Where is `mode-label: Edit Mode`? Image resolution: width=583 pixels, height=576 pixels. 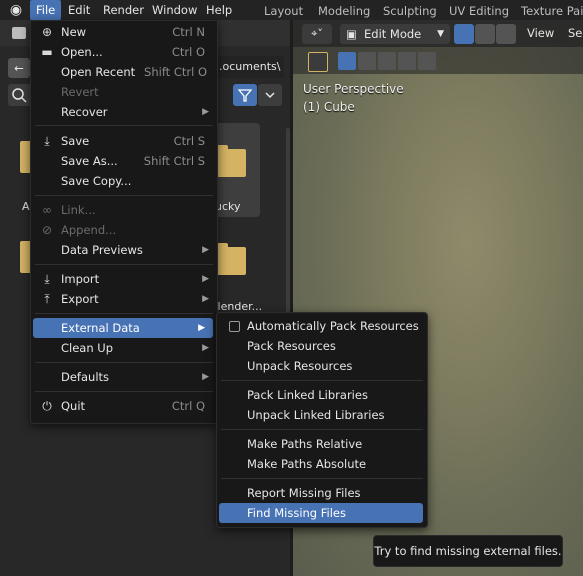 mode-label: Edit Mode is located at coordinates (393, 34).